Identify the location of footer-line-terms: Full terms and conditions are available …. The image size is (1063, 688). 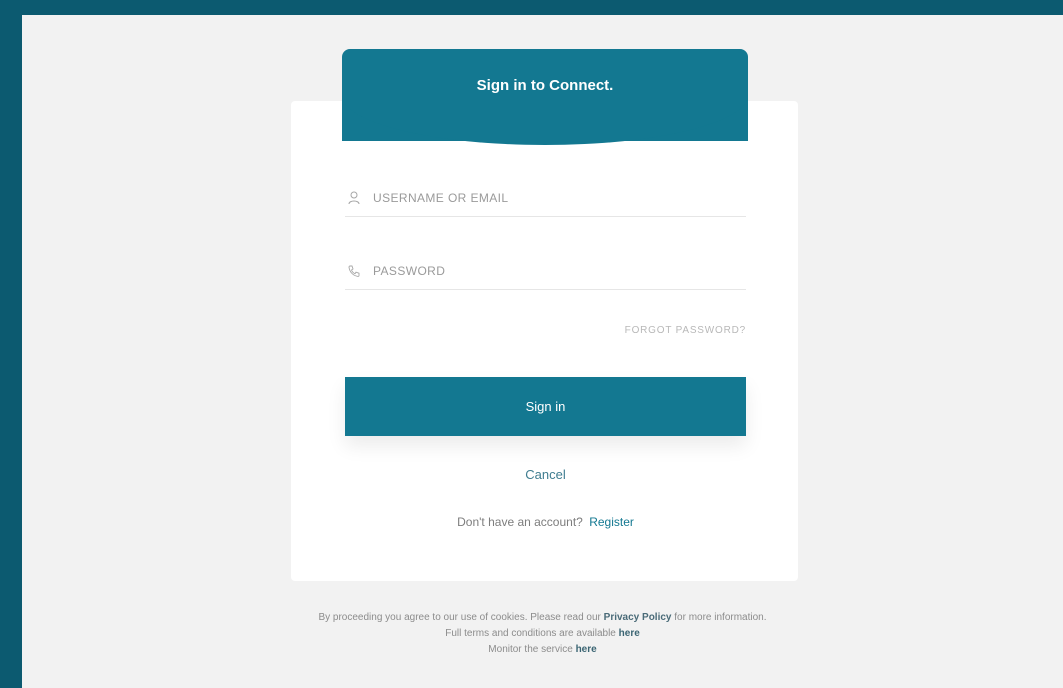
(542, 634).